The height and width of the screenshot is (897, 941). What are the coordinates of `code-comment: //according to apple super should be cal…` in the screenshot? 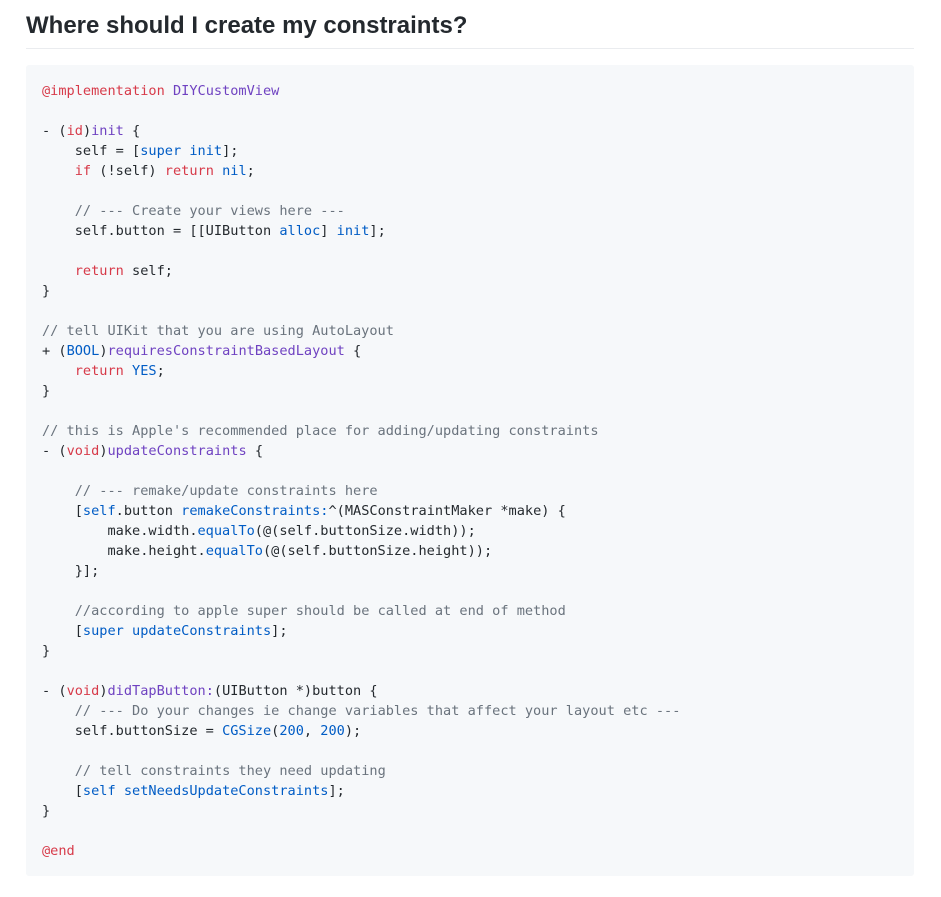 It's located at (320, 611).